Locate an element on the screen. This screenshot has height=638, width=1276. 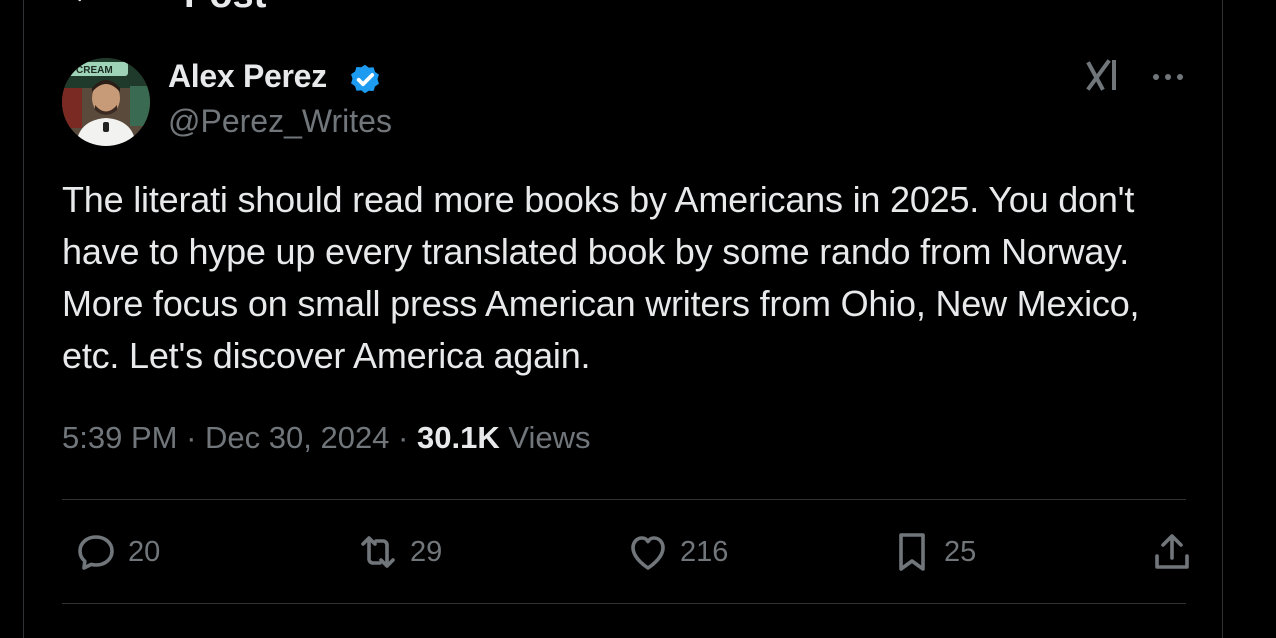
bookmark-count: 25 is located at coordinates (960, 551).